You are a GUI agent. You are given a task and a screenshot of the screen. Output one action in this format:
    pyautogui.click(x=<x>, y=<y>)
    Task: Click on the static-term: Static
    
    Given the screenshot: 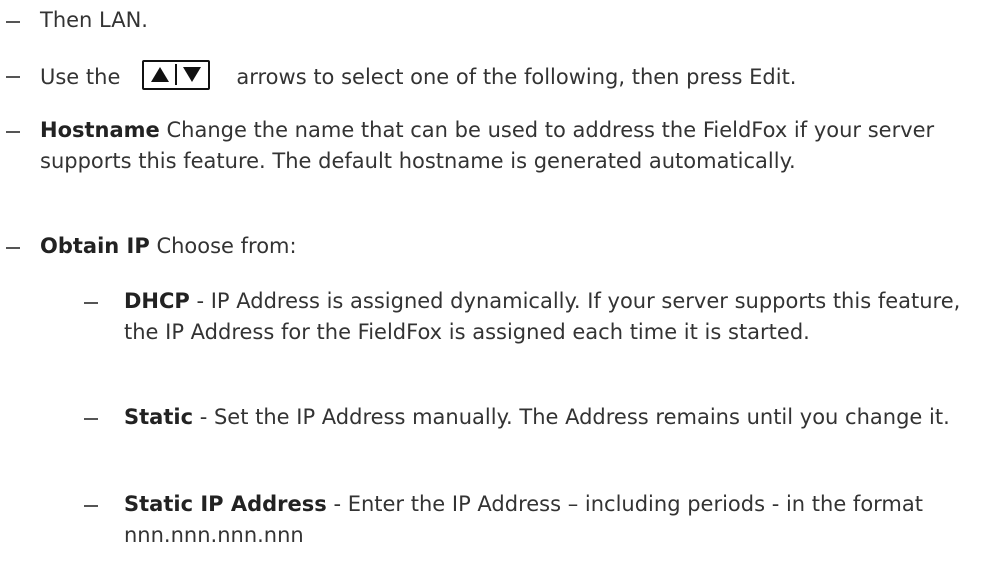 What is the action you would take?
    pyautogui.click(x=159, y=417)
    